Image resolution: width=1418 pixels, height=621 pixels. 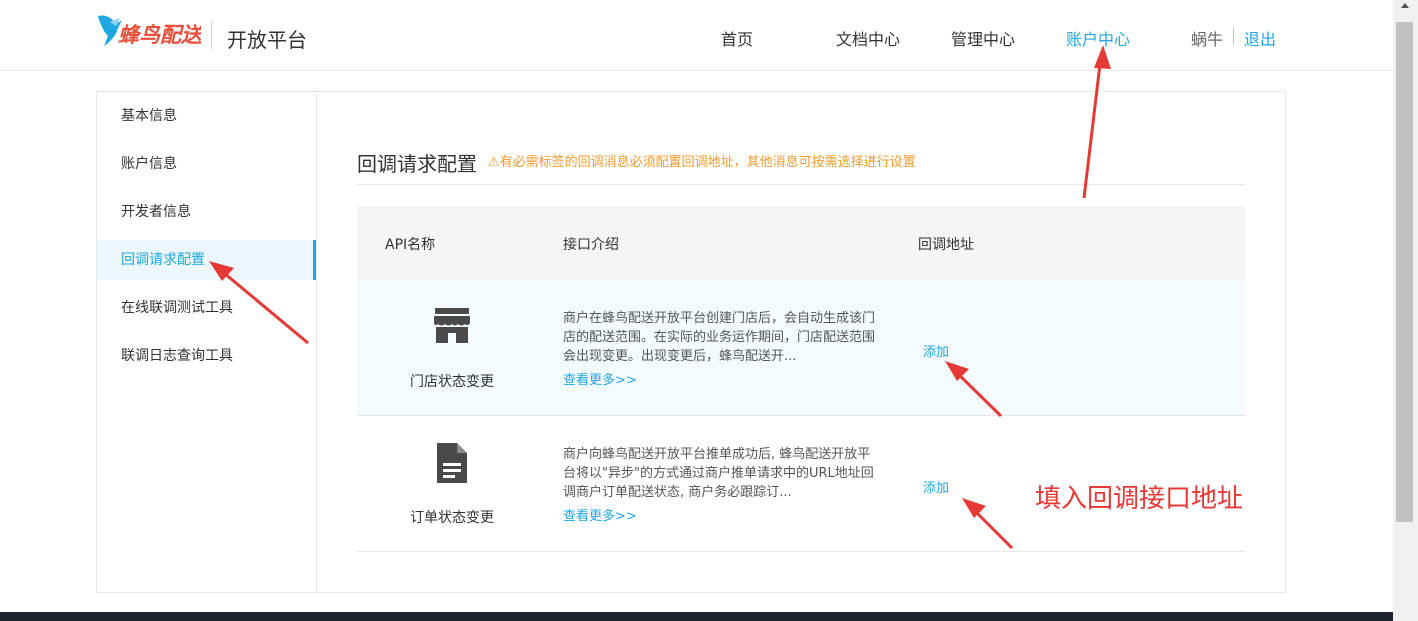 What do you see at coordinates (267, 40) in the screenshot?
I see `platform-title: 开放平台` at bounding box center [267, 40].